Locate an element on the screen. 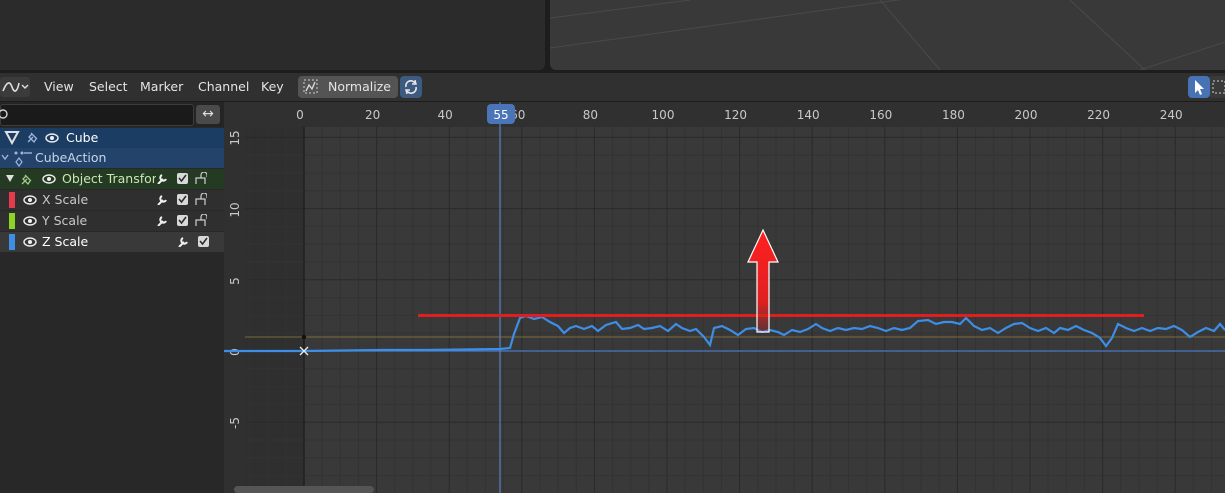 Image resolution: width=1225 pixels, height=493 pixels. editor-type-button is located at coordinates (15, 87).